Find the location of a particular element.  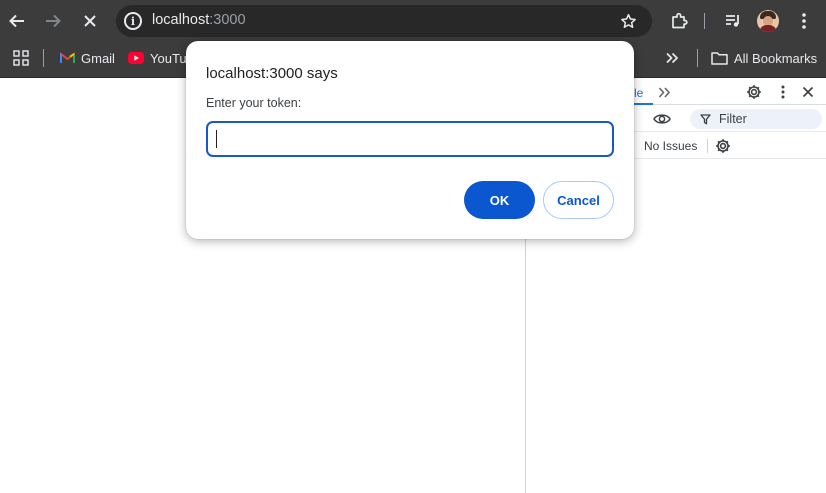

stop-loading-button is located at coordinates (90, 21).